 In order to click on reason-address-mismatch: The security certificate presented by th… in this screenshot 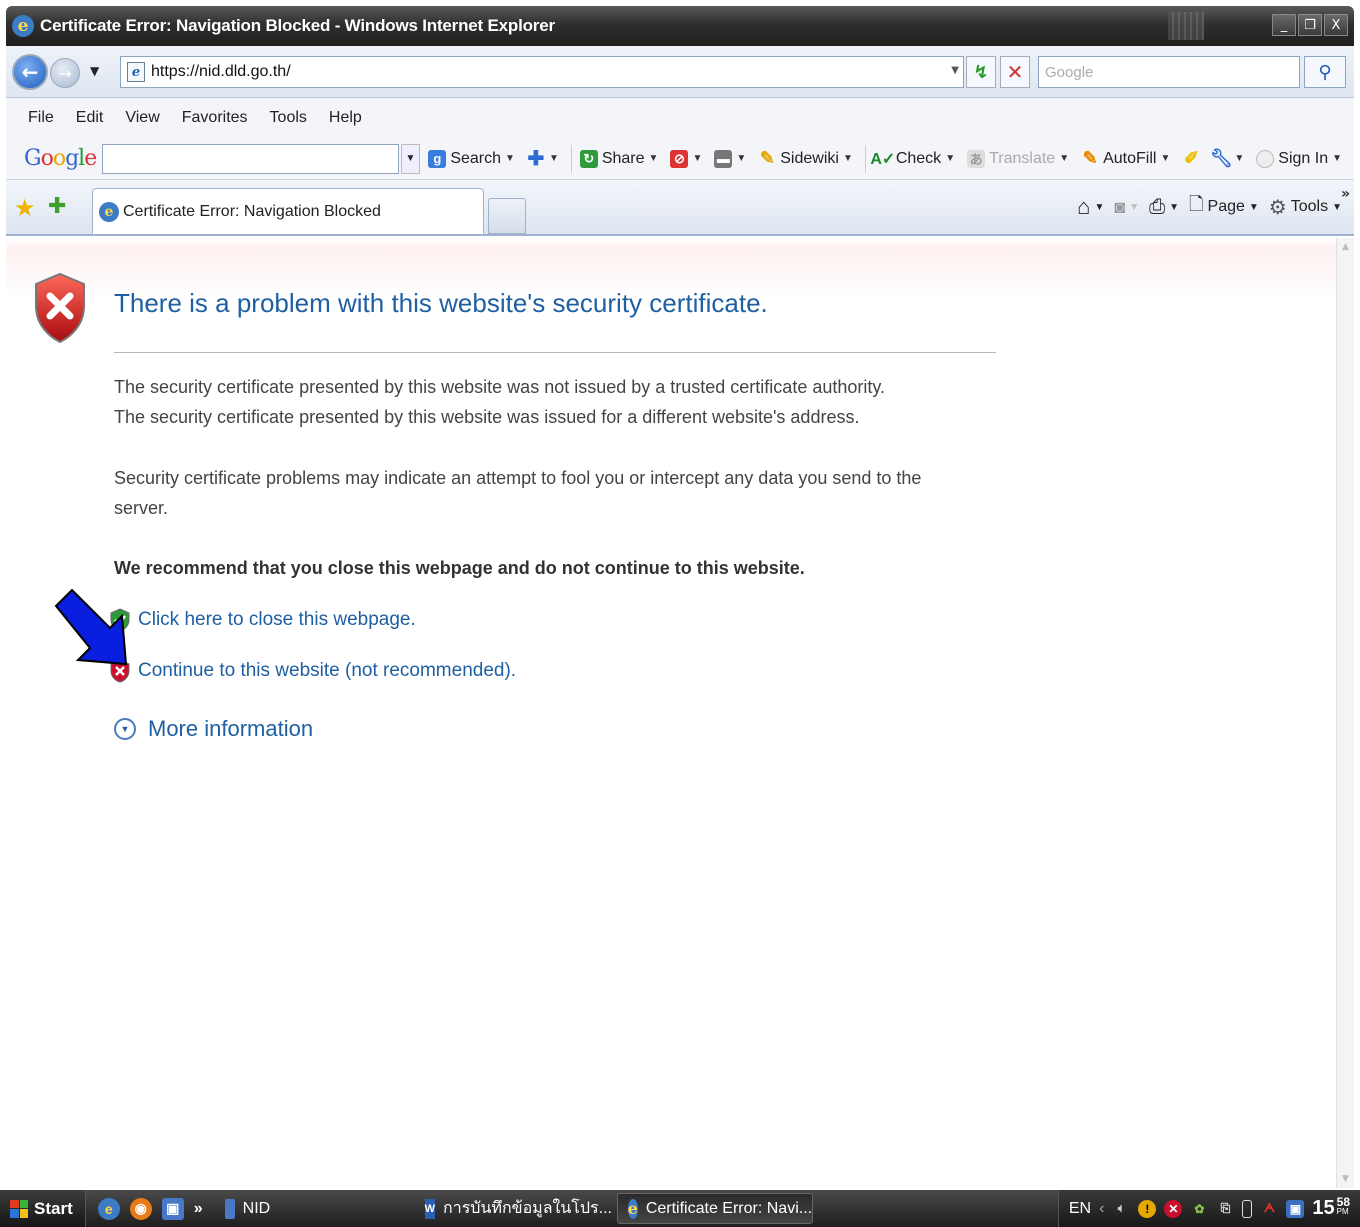, I will do `click(487, 417)`.